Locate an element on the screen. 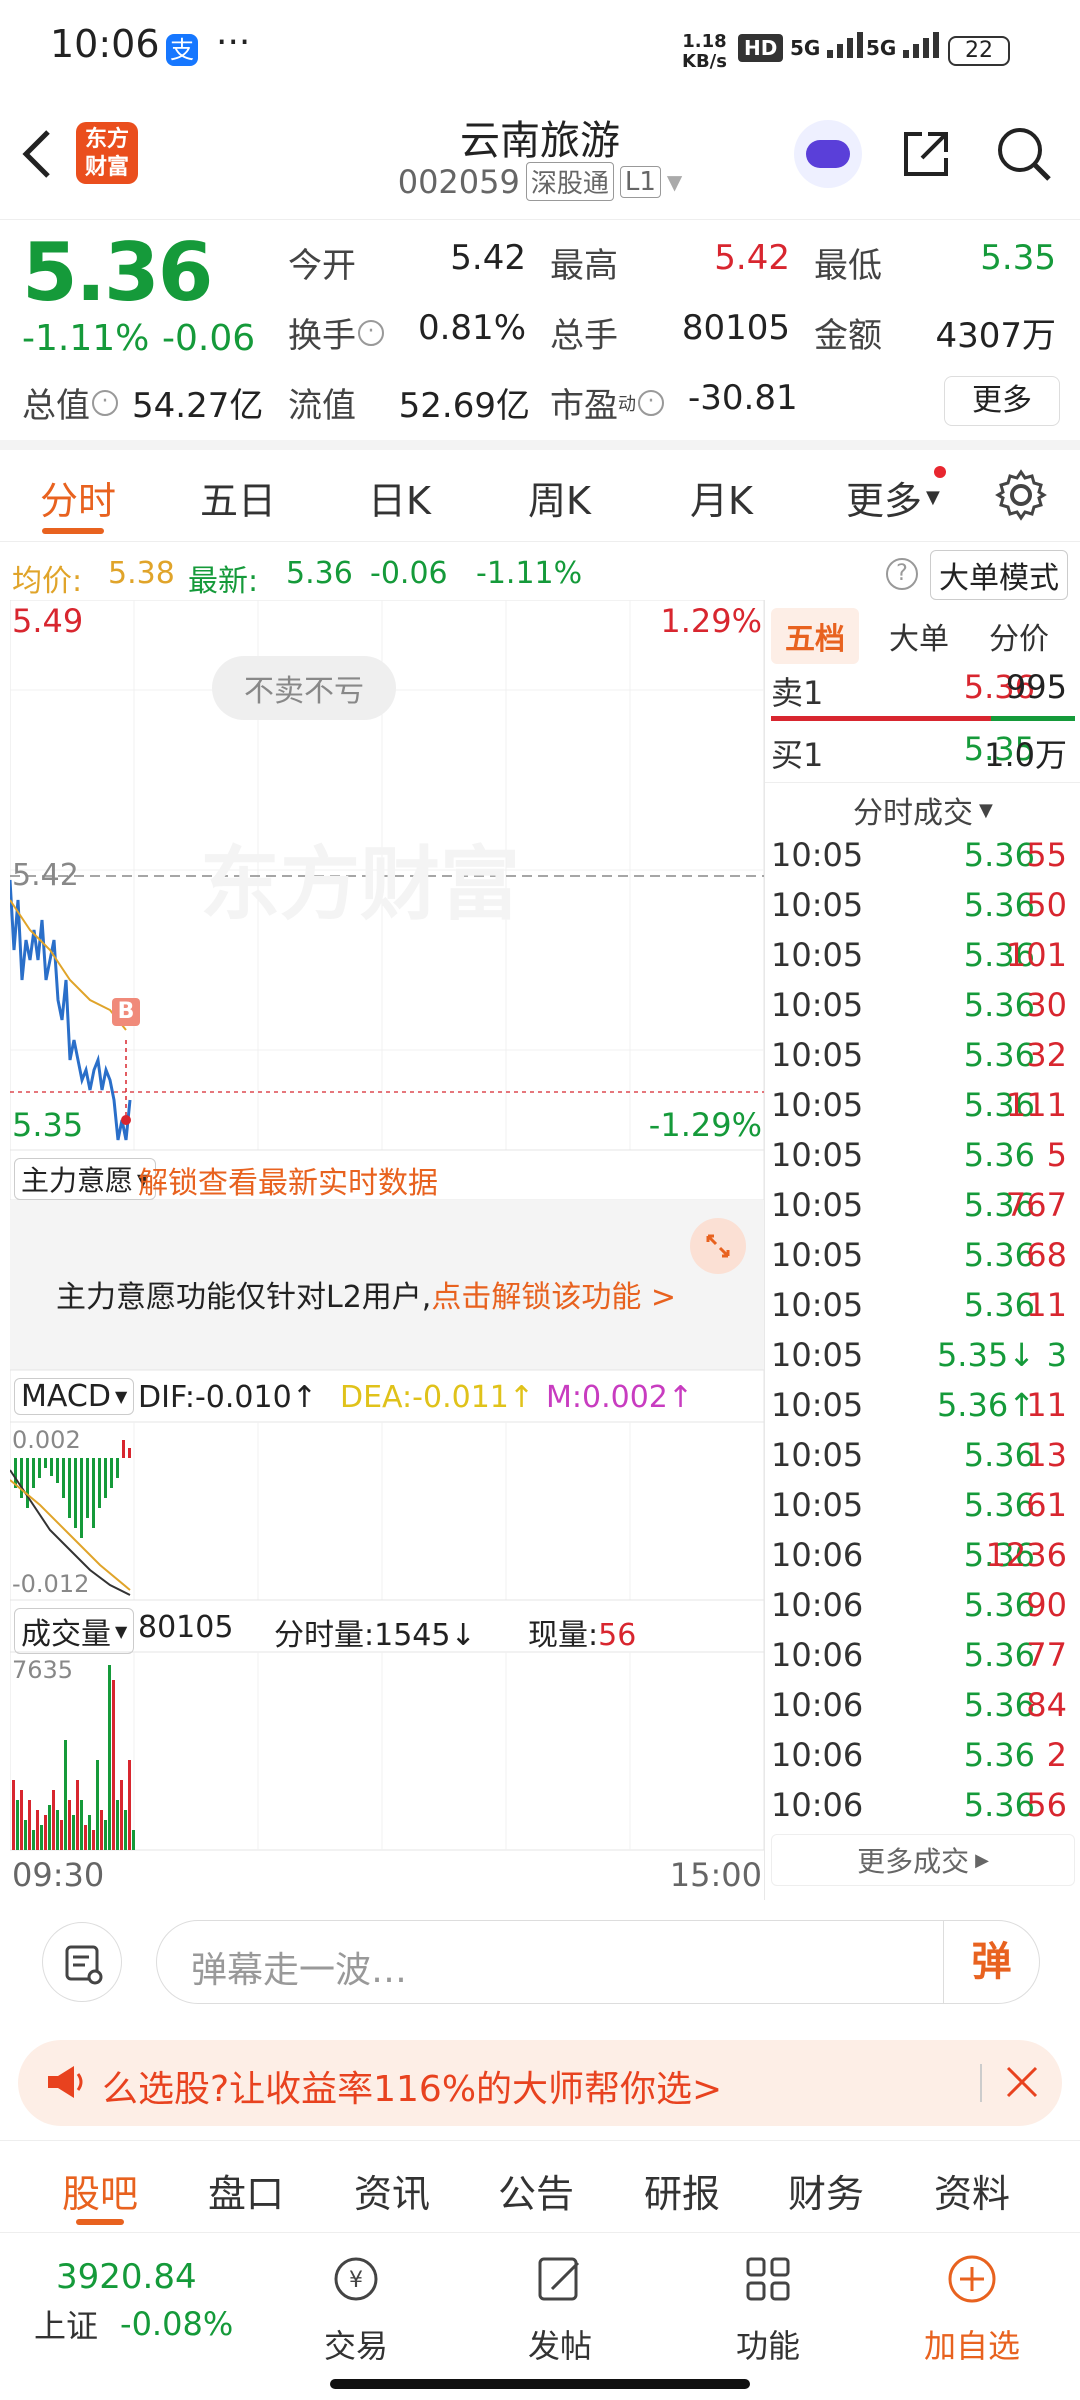 The image size is (1080, 2400). more-trades-button: 更多成交 ▶ is located at coordinates (923, 1860).